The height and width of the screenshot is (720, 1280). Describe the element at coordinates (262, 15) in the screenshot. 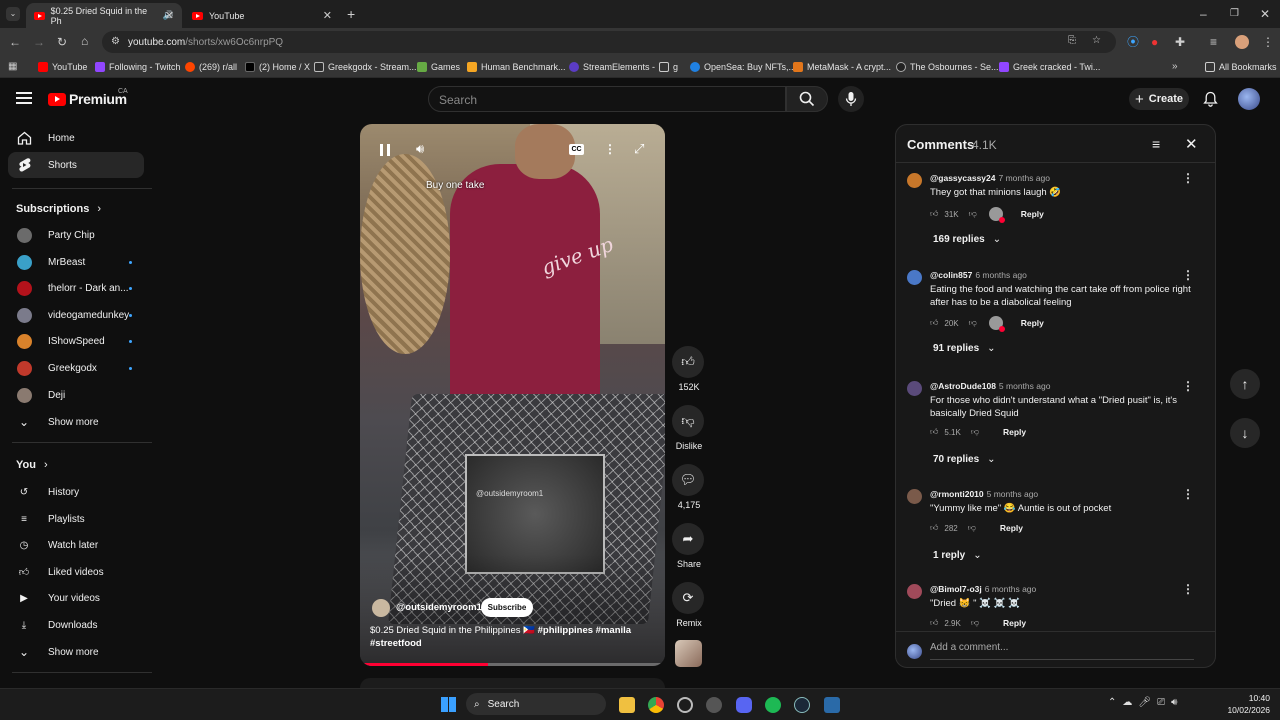

I see `tab-youtube: YouTube ✕` at that location.